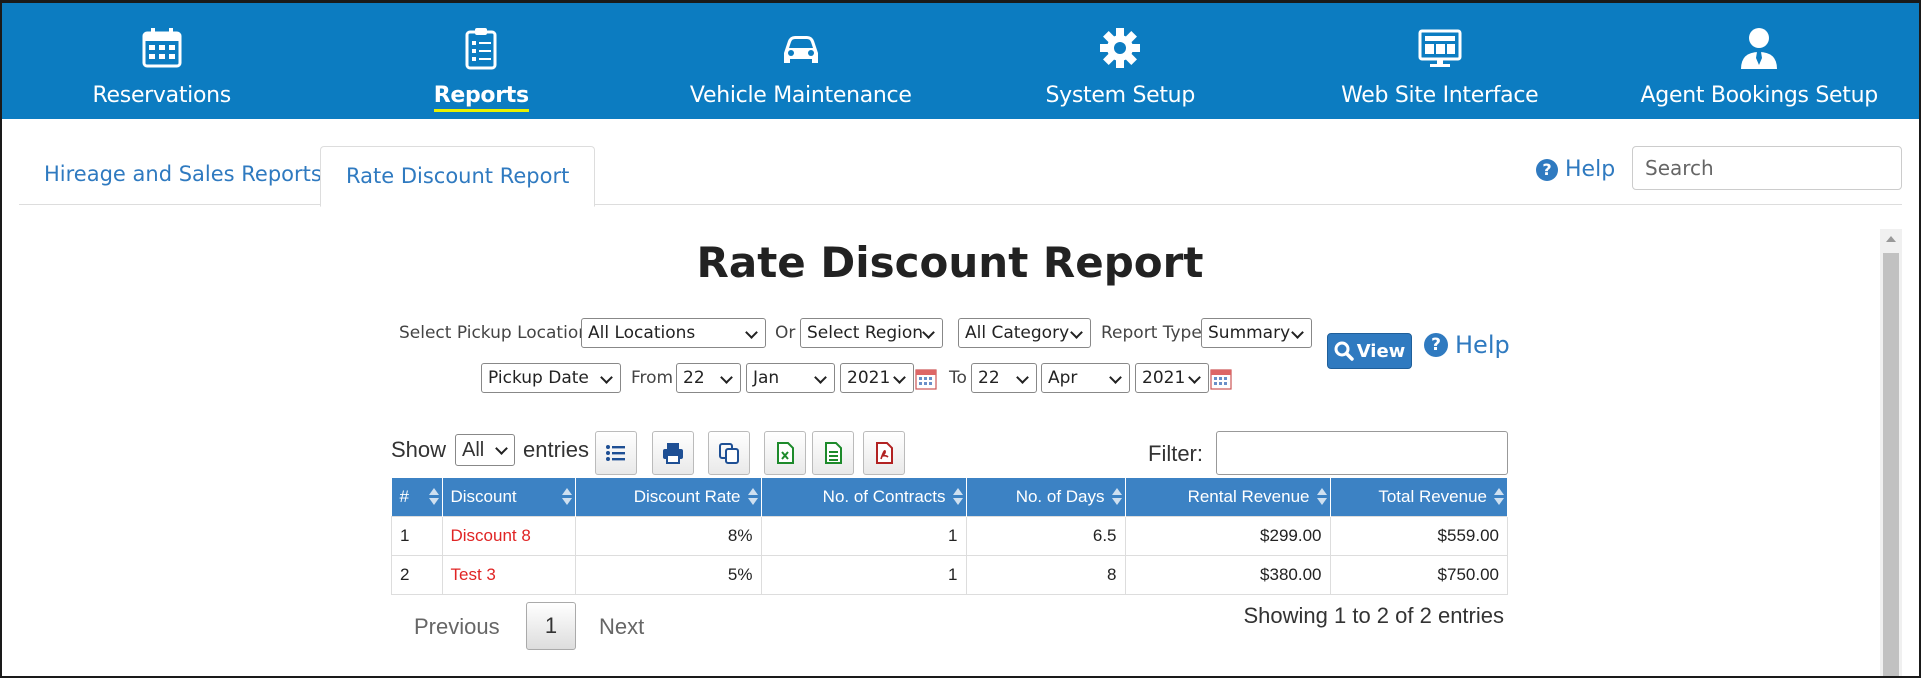 The image size is (1921, 678). Describe the element at coordinates (1759, 48) in the screenshot. I see `agent-icon` at that location.